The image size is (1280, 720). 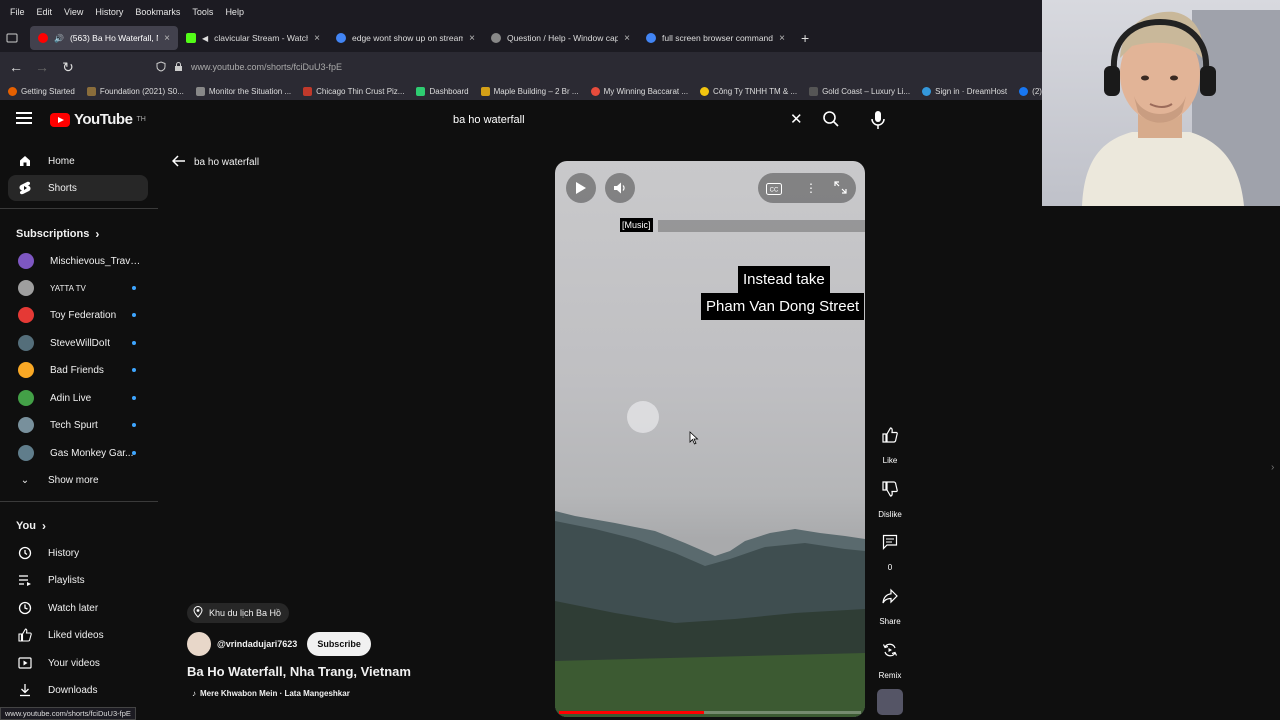 What do you see at coordinates (890, 548) in the screenshot?
I see `comments-button: 0` at bounding box center [890, 548].